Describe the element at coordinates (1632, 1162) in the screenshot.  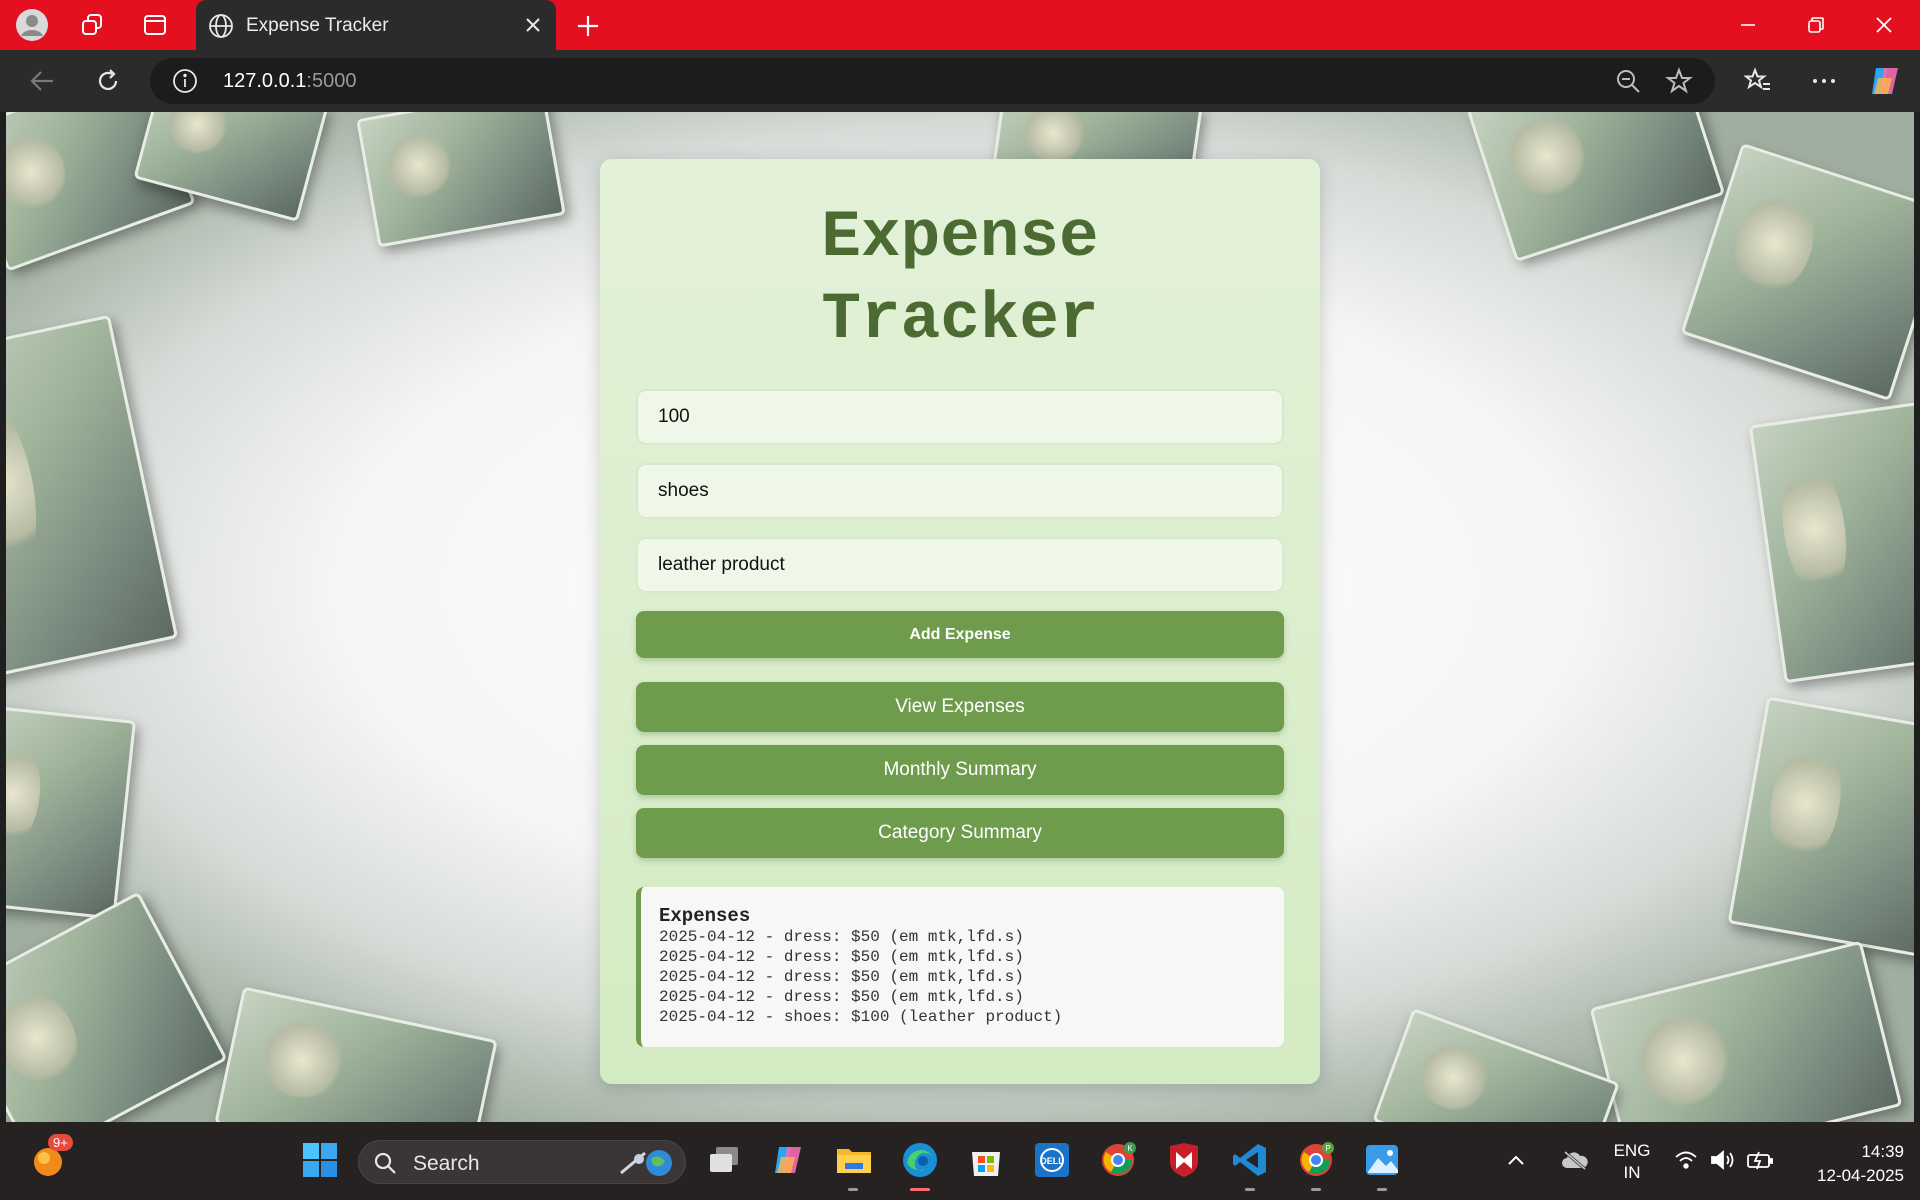
I see `language-indicator: ENG IN` at that location.